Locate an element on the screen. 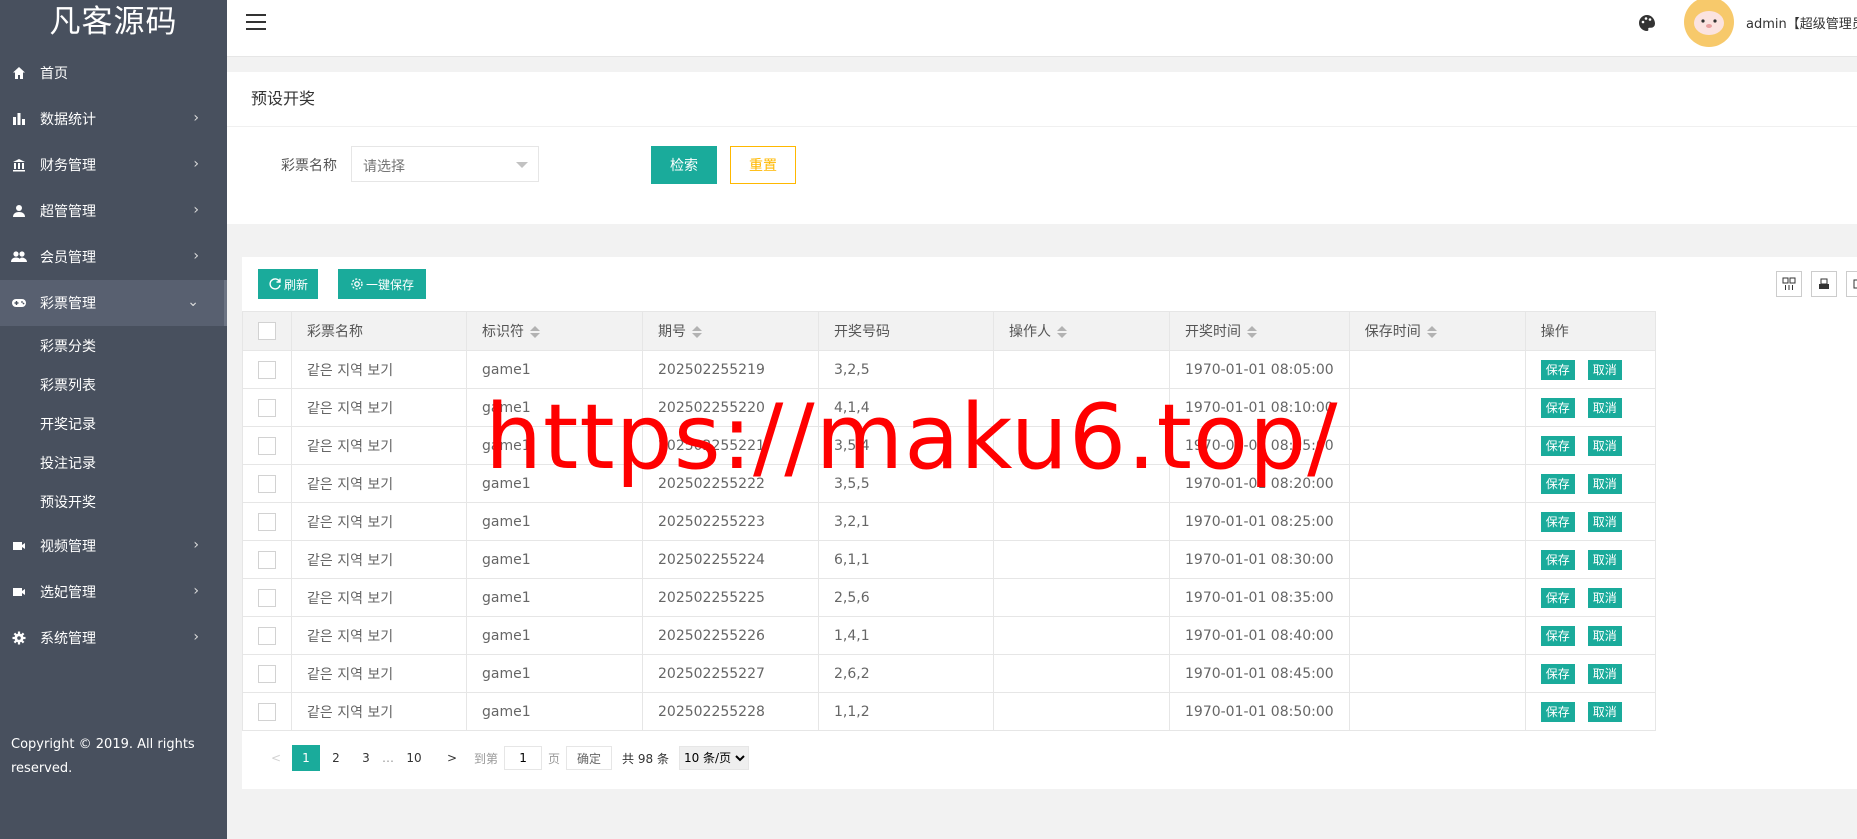 The width and height of the screenshot is (1857, 839). sidebar-item-after-2: 系统管理 › is located at coordinates (113, 638).